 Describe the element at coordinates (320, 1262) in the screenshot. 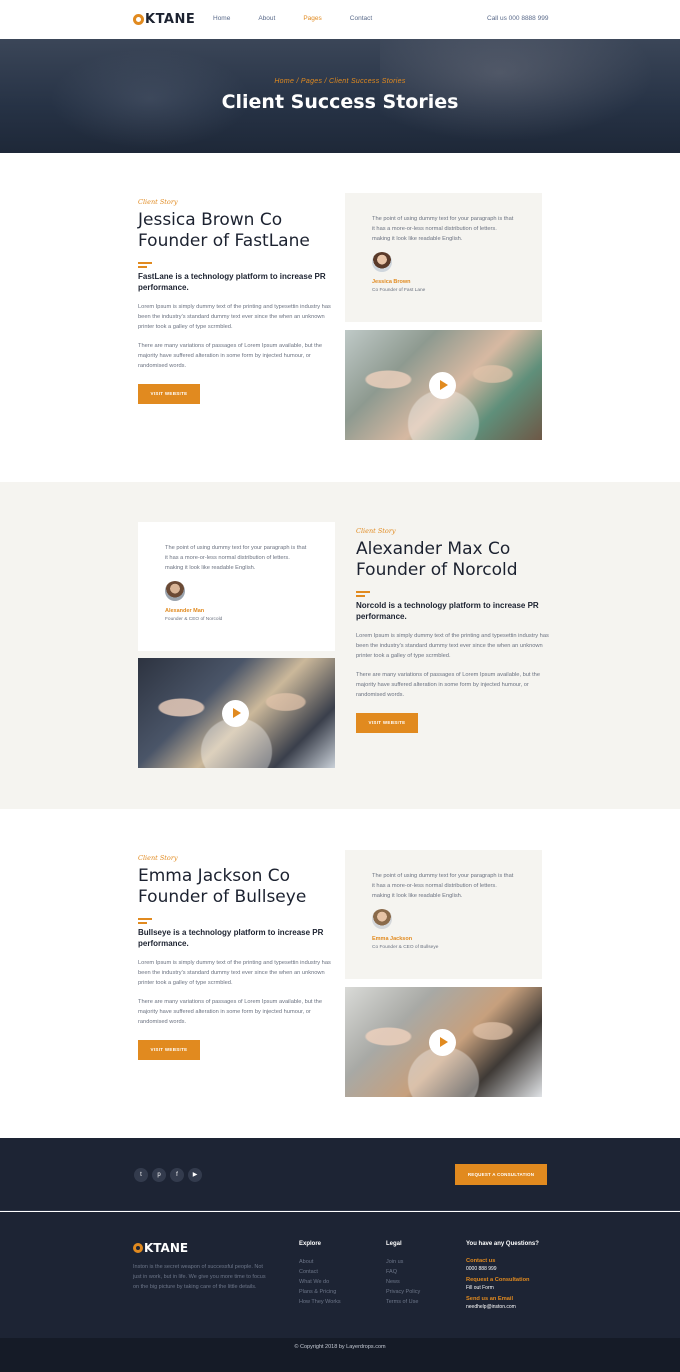

I see `footer-link-about: About` at that location.